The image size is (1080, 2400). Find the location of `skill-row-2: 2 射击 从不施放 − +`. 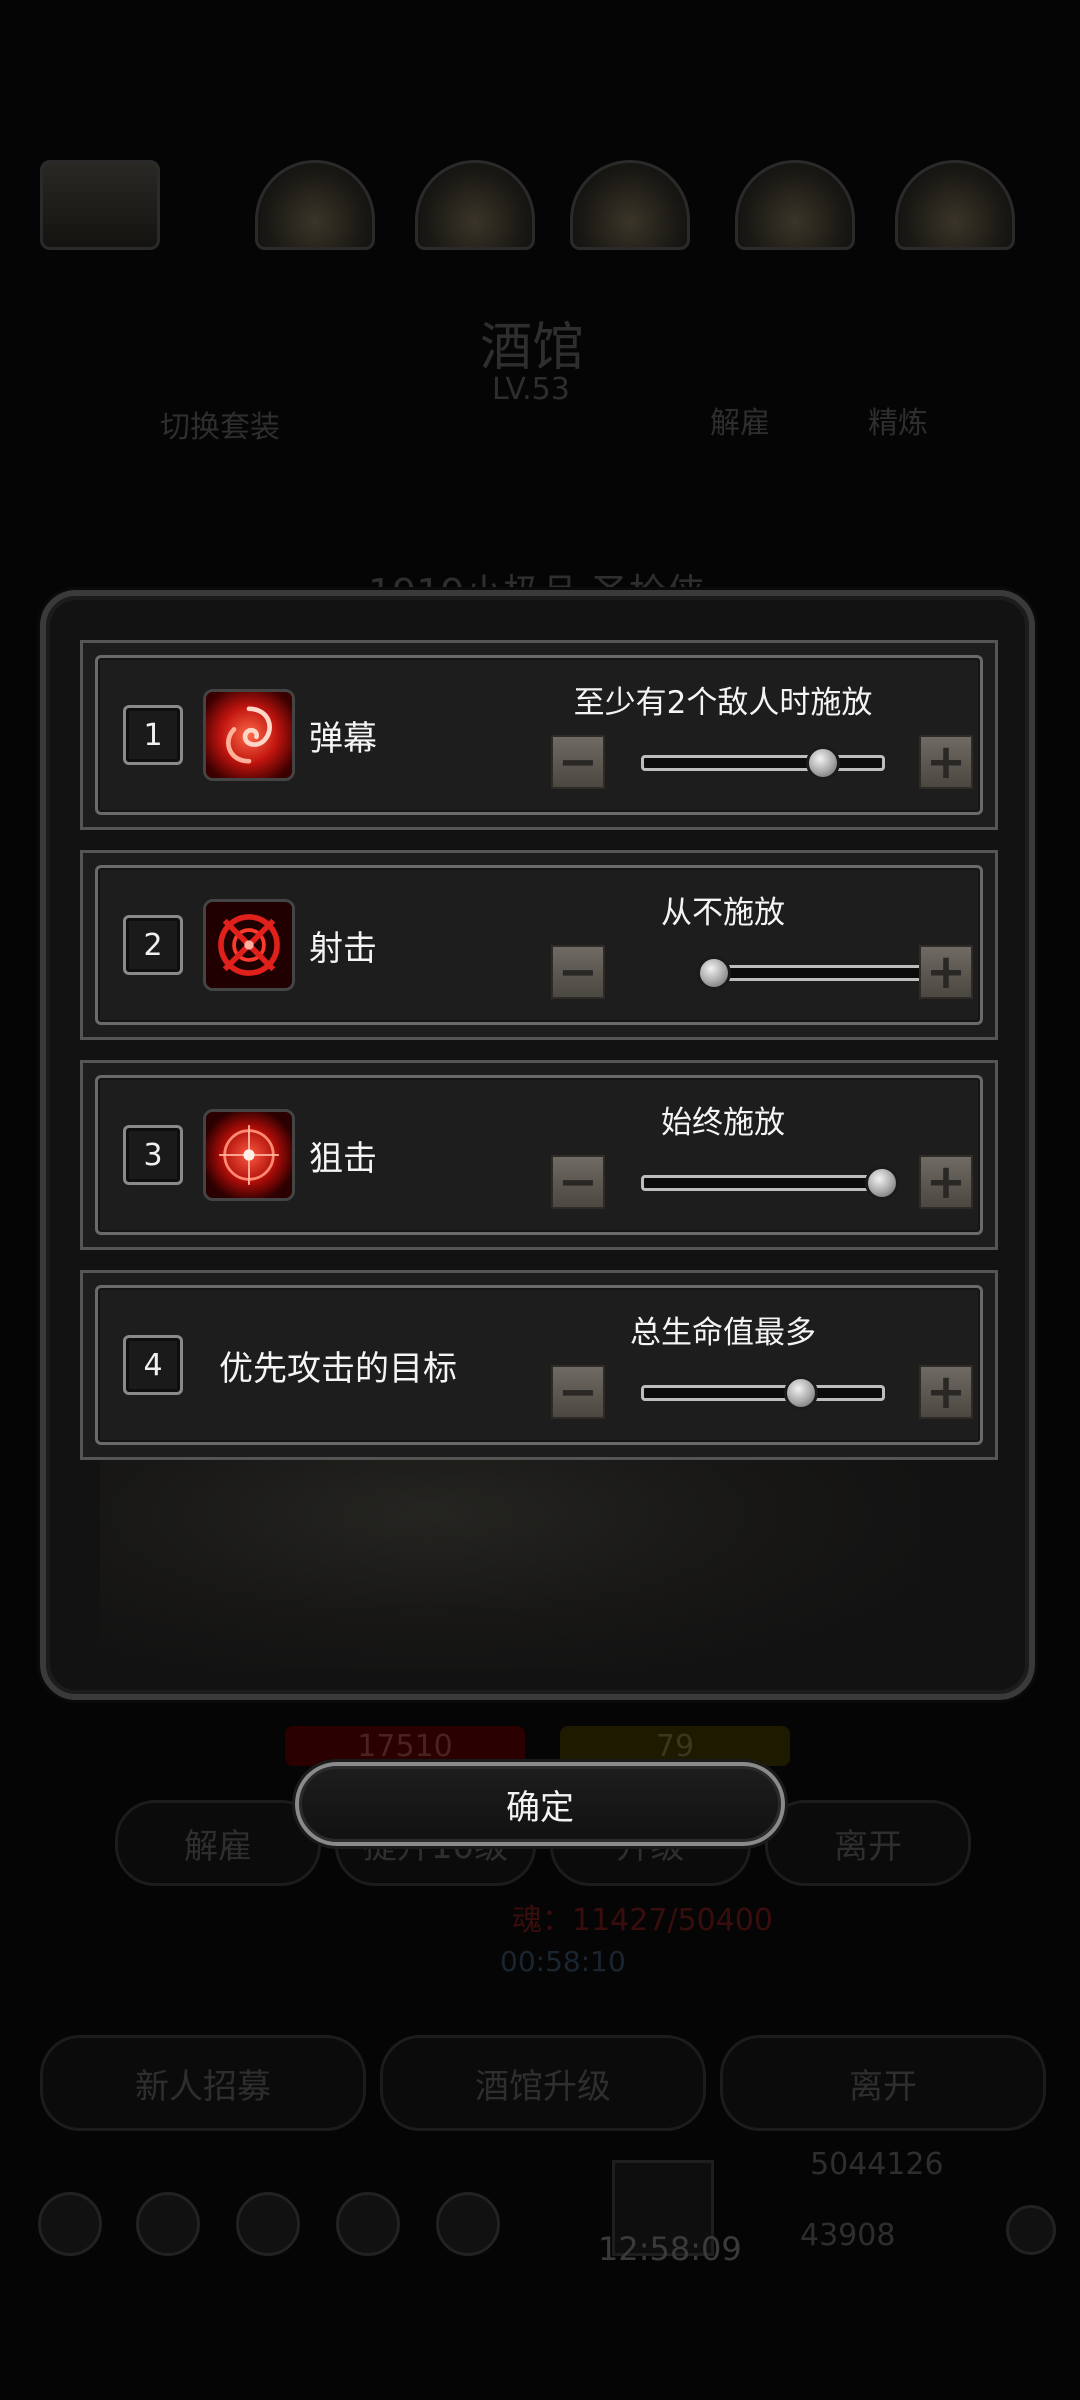

skill-row-2: 2 射击 从不施放 − + is located at coordinates (539, 945).